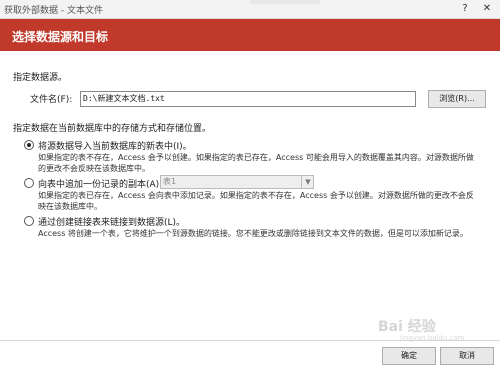  I want to click on append-table-radio, so click(29, 183).